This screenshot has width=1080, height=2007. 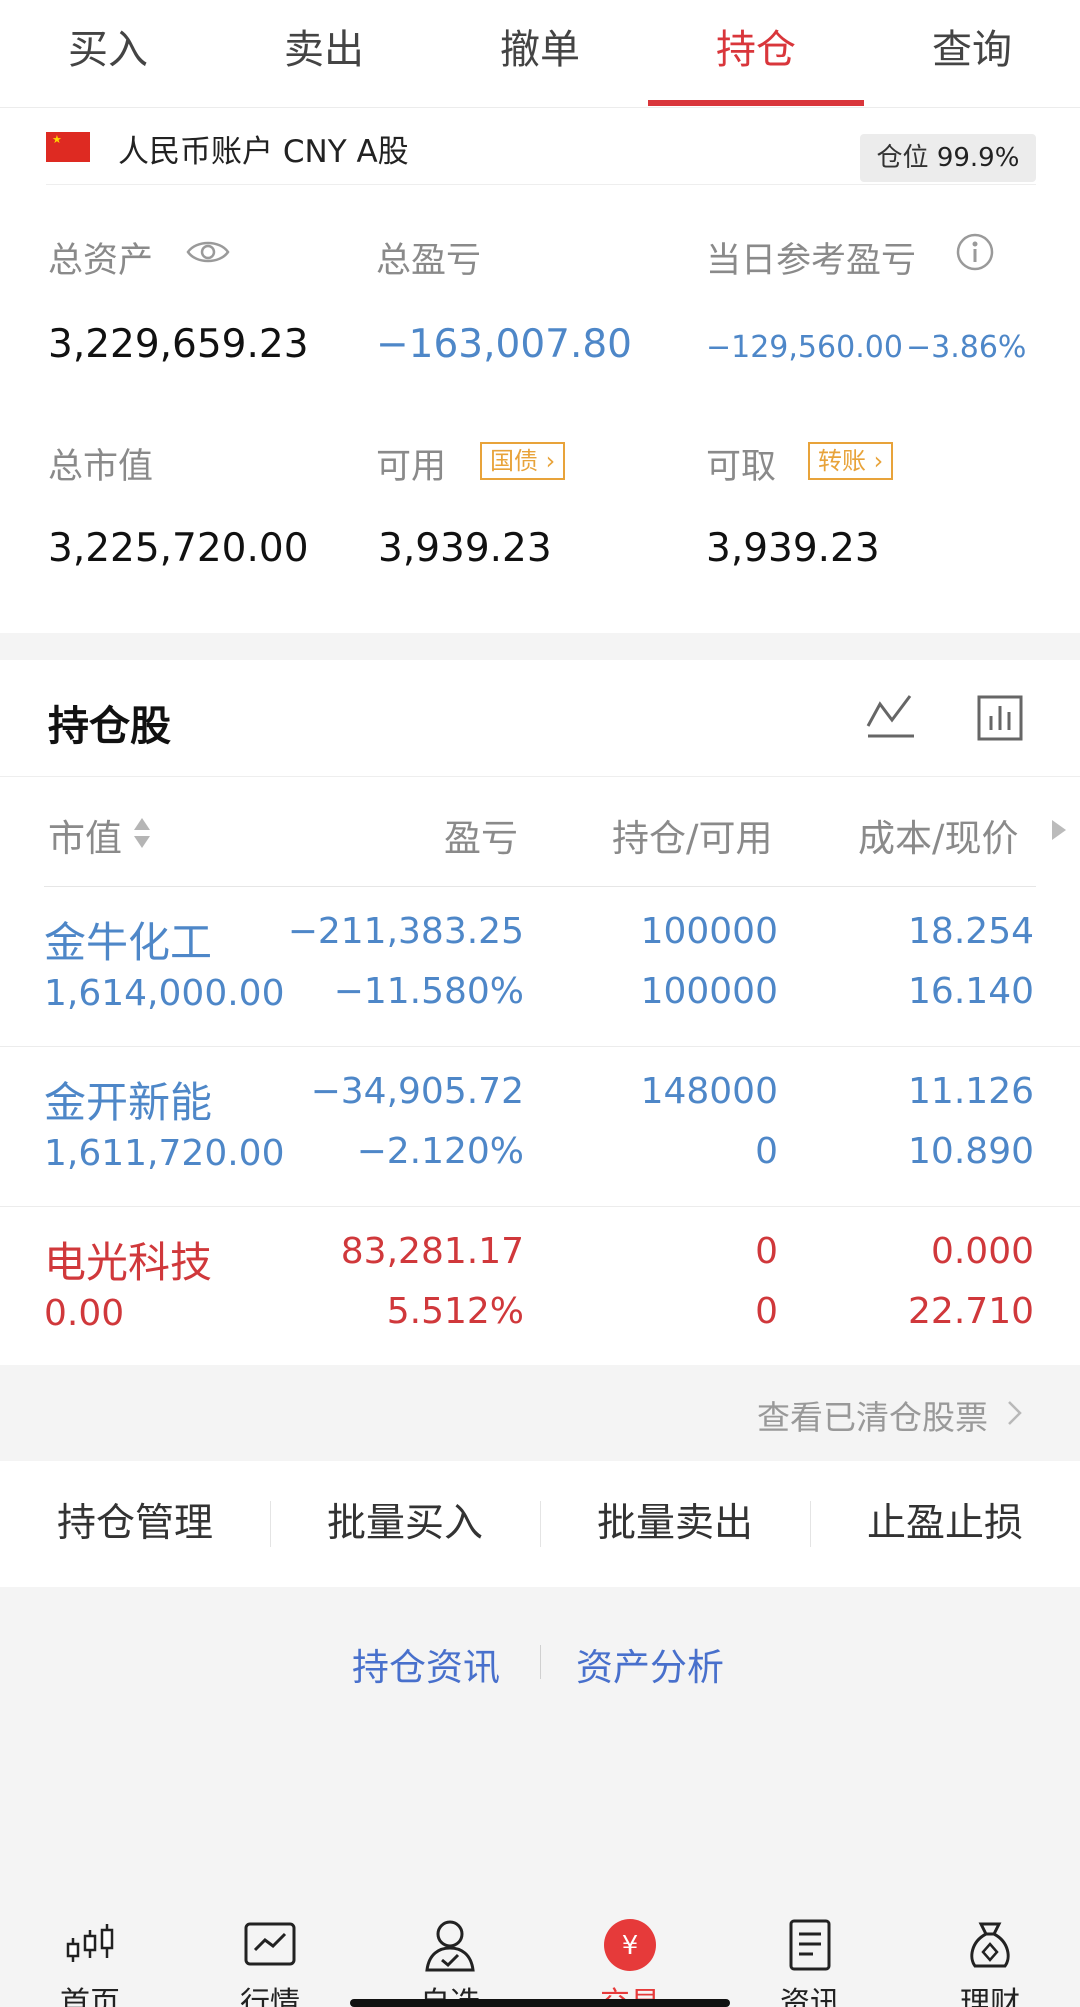 What do you see at coordinates (650, 1664) in the screenshot?
I see `asset-analysis-link: 资产分析` at bounding box center [650, 1664].